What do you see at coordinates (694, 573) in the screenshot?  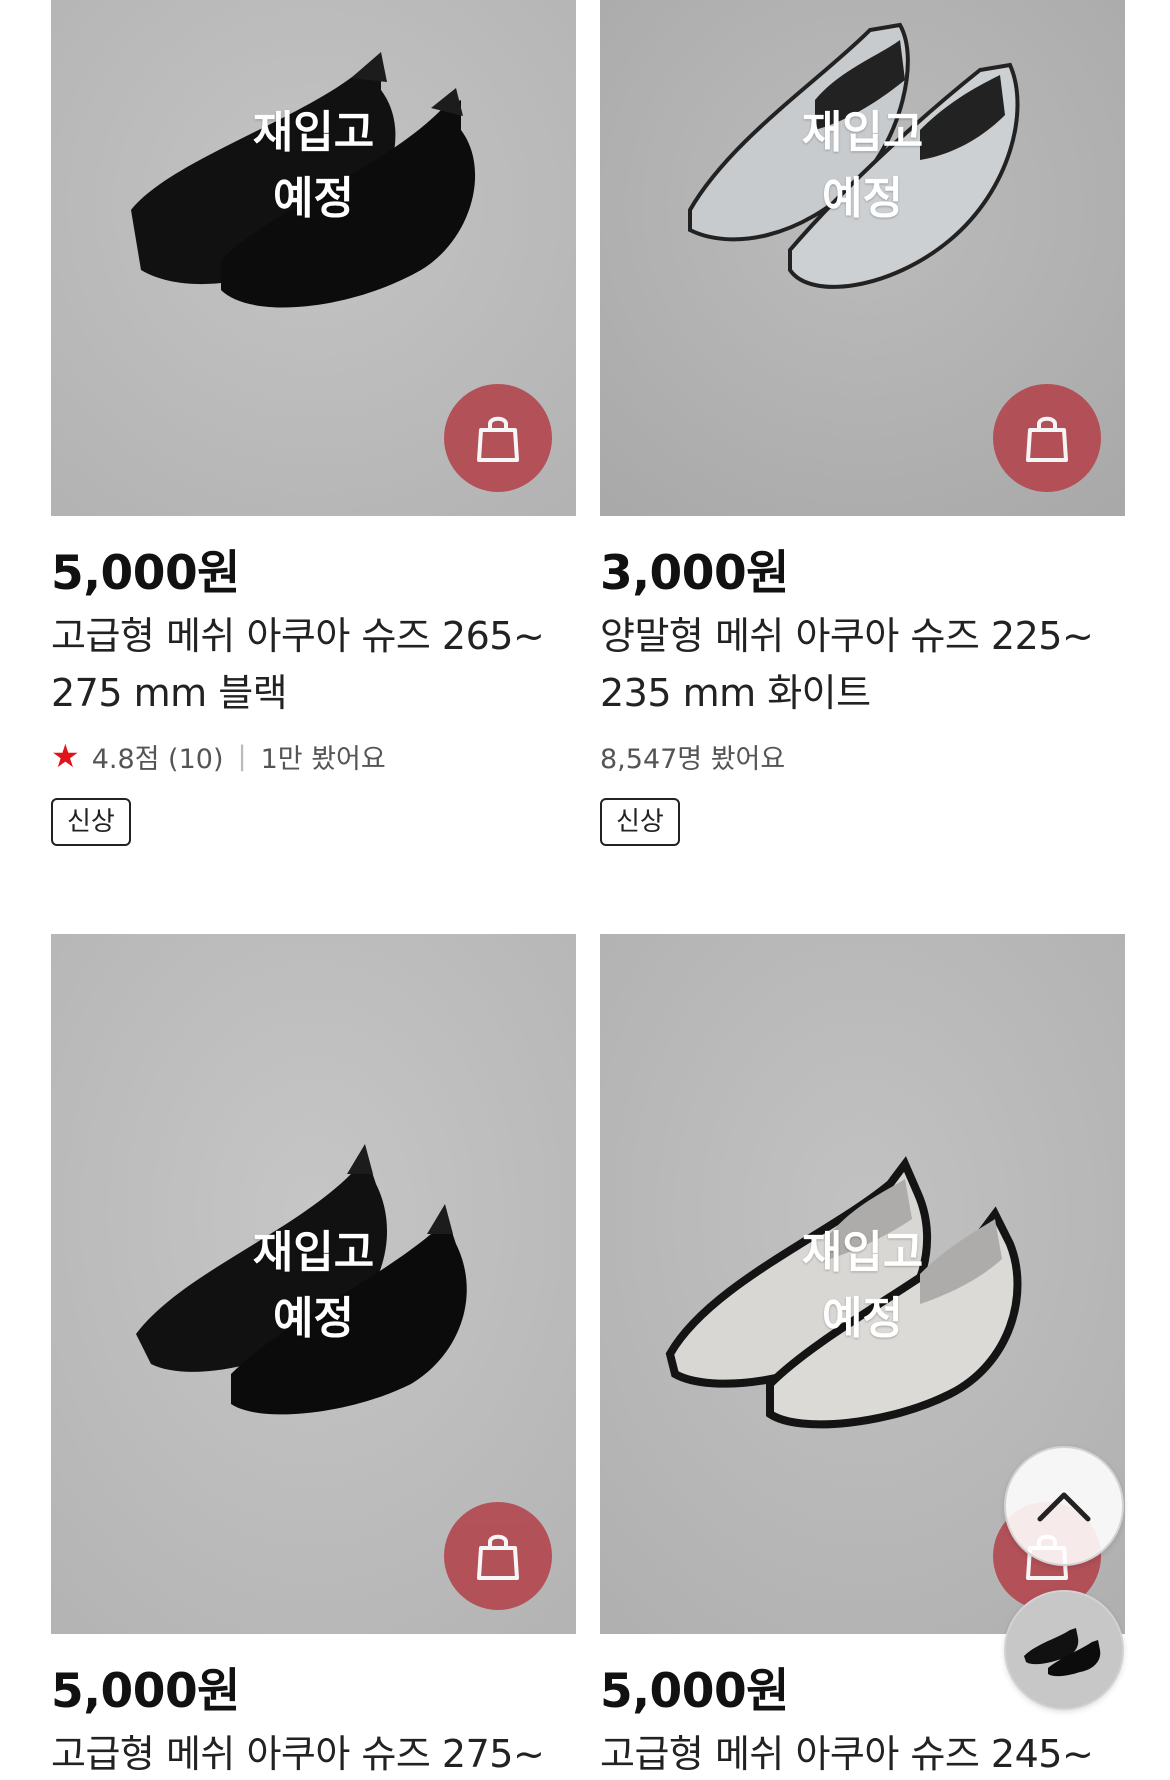 I see `product-price: 3,000원` at bounding box center [694, 573].